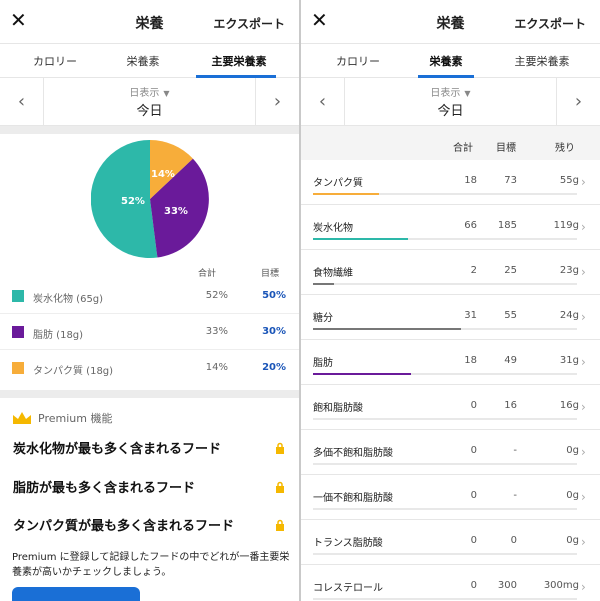  Describe the element at coordinates (510, 180) in the screenshot. I see `nutrient-goal: 73` at that location.